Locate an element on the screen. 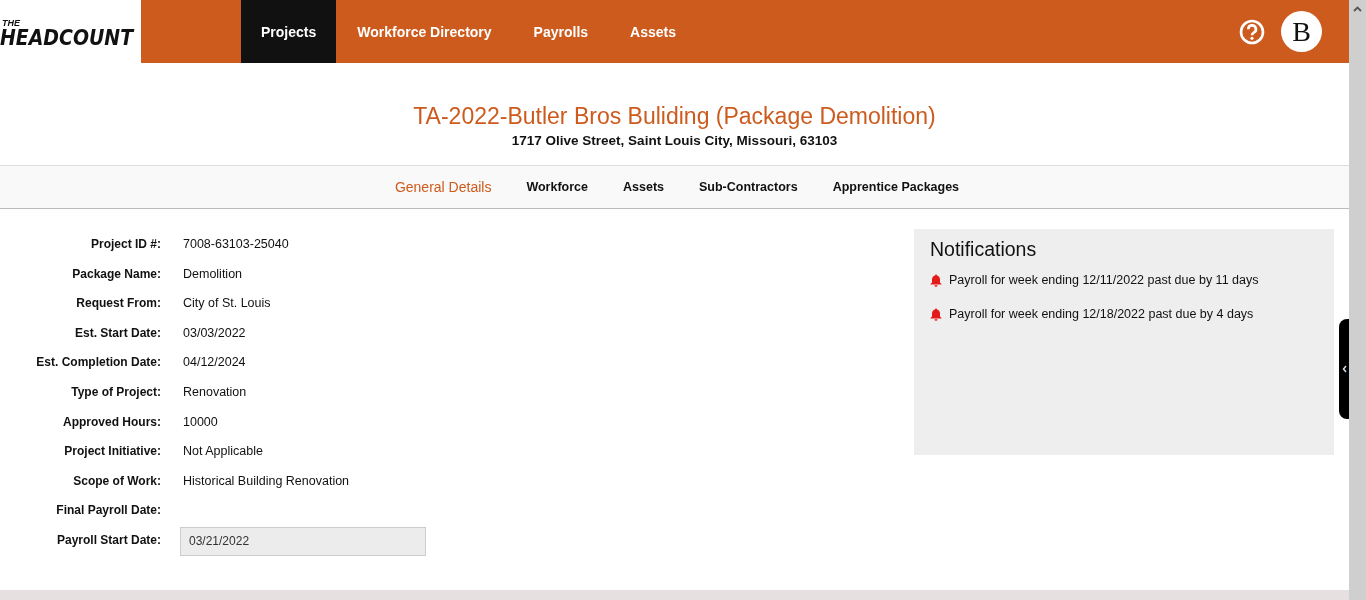  nav-link: Workforce Directory is located at coordinates (424, 31).